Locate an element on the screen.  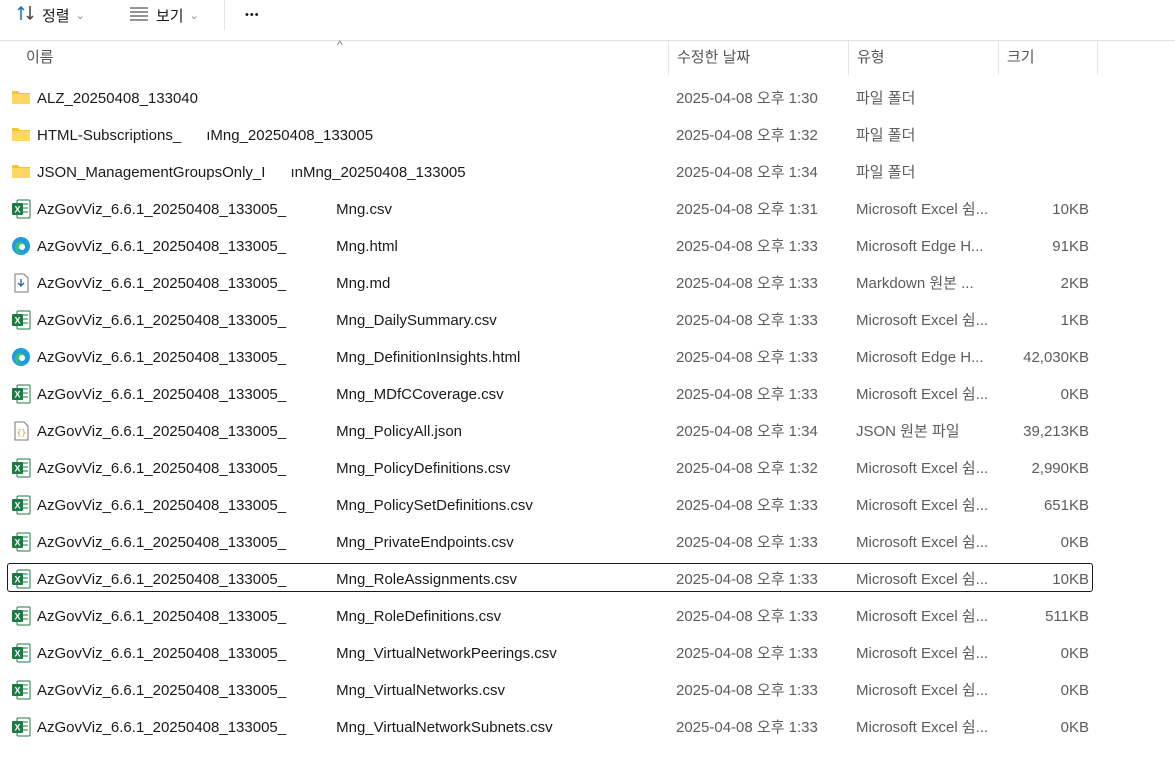
column-header: ^ 이름 수정한 날짜 유형 크기 is located at coordinates (587, 56).